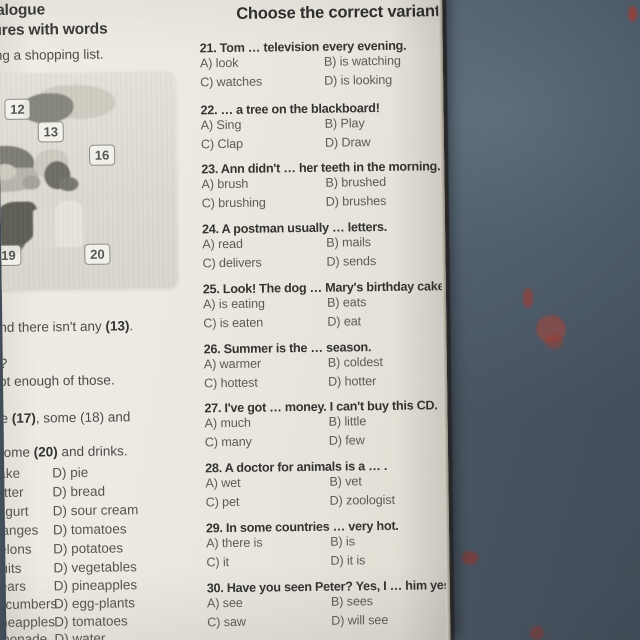  I want to click on food-blob-grapes, so click(17, 164).